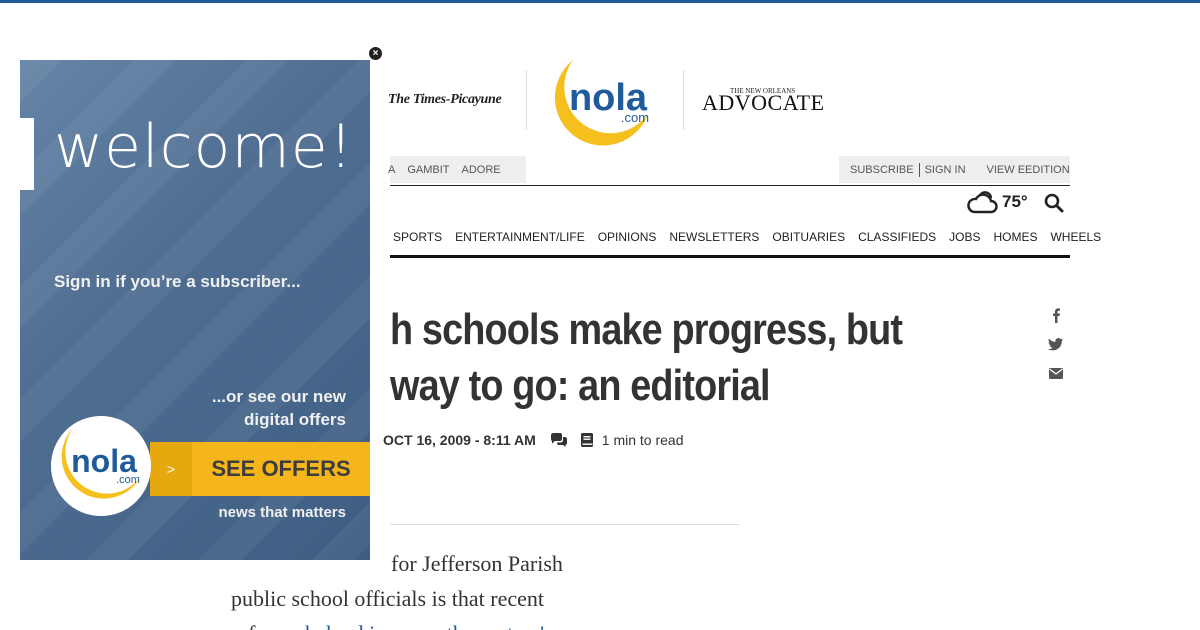 The width and height of the screenshot is (1200, 630). Describe the element at coordinates (603, 104) in the screenshot. I see `nola-logo: nola .com` at that location.